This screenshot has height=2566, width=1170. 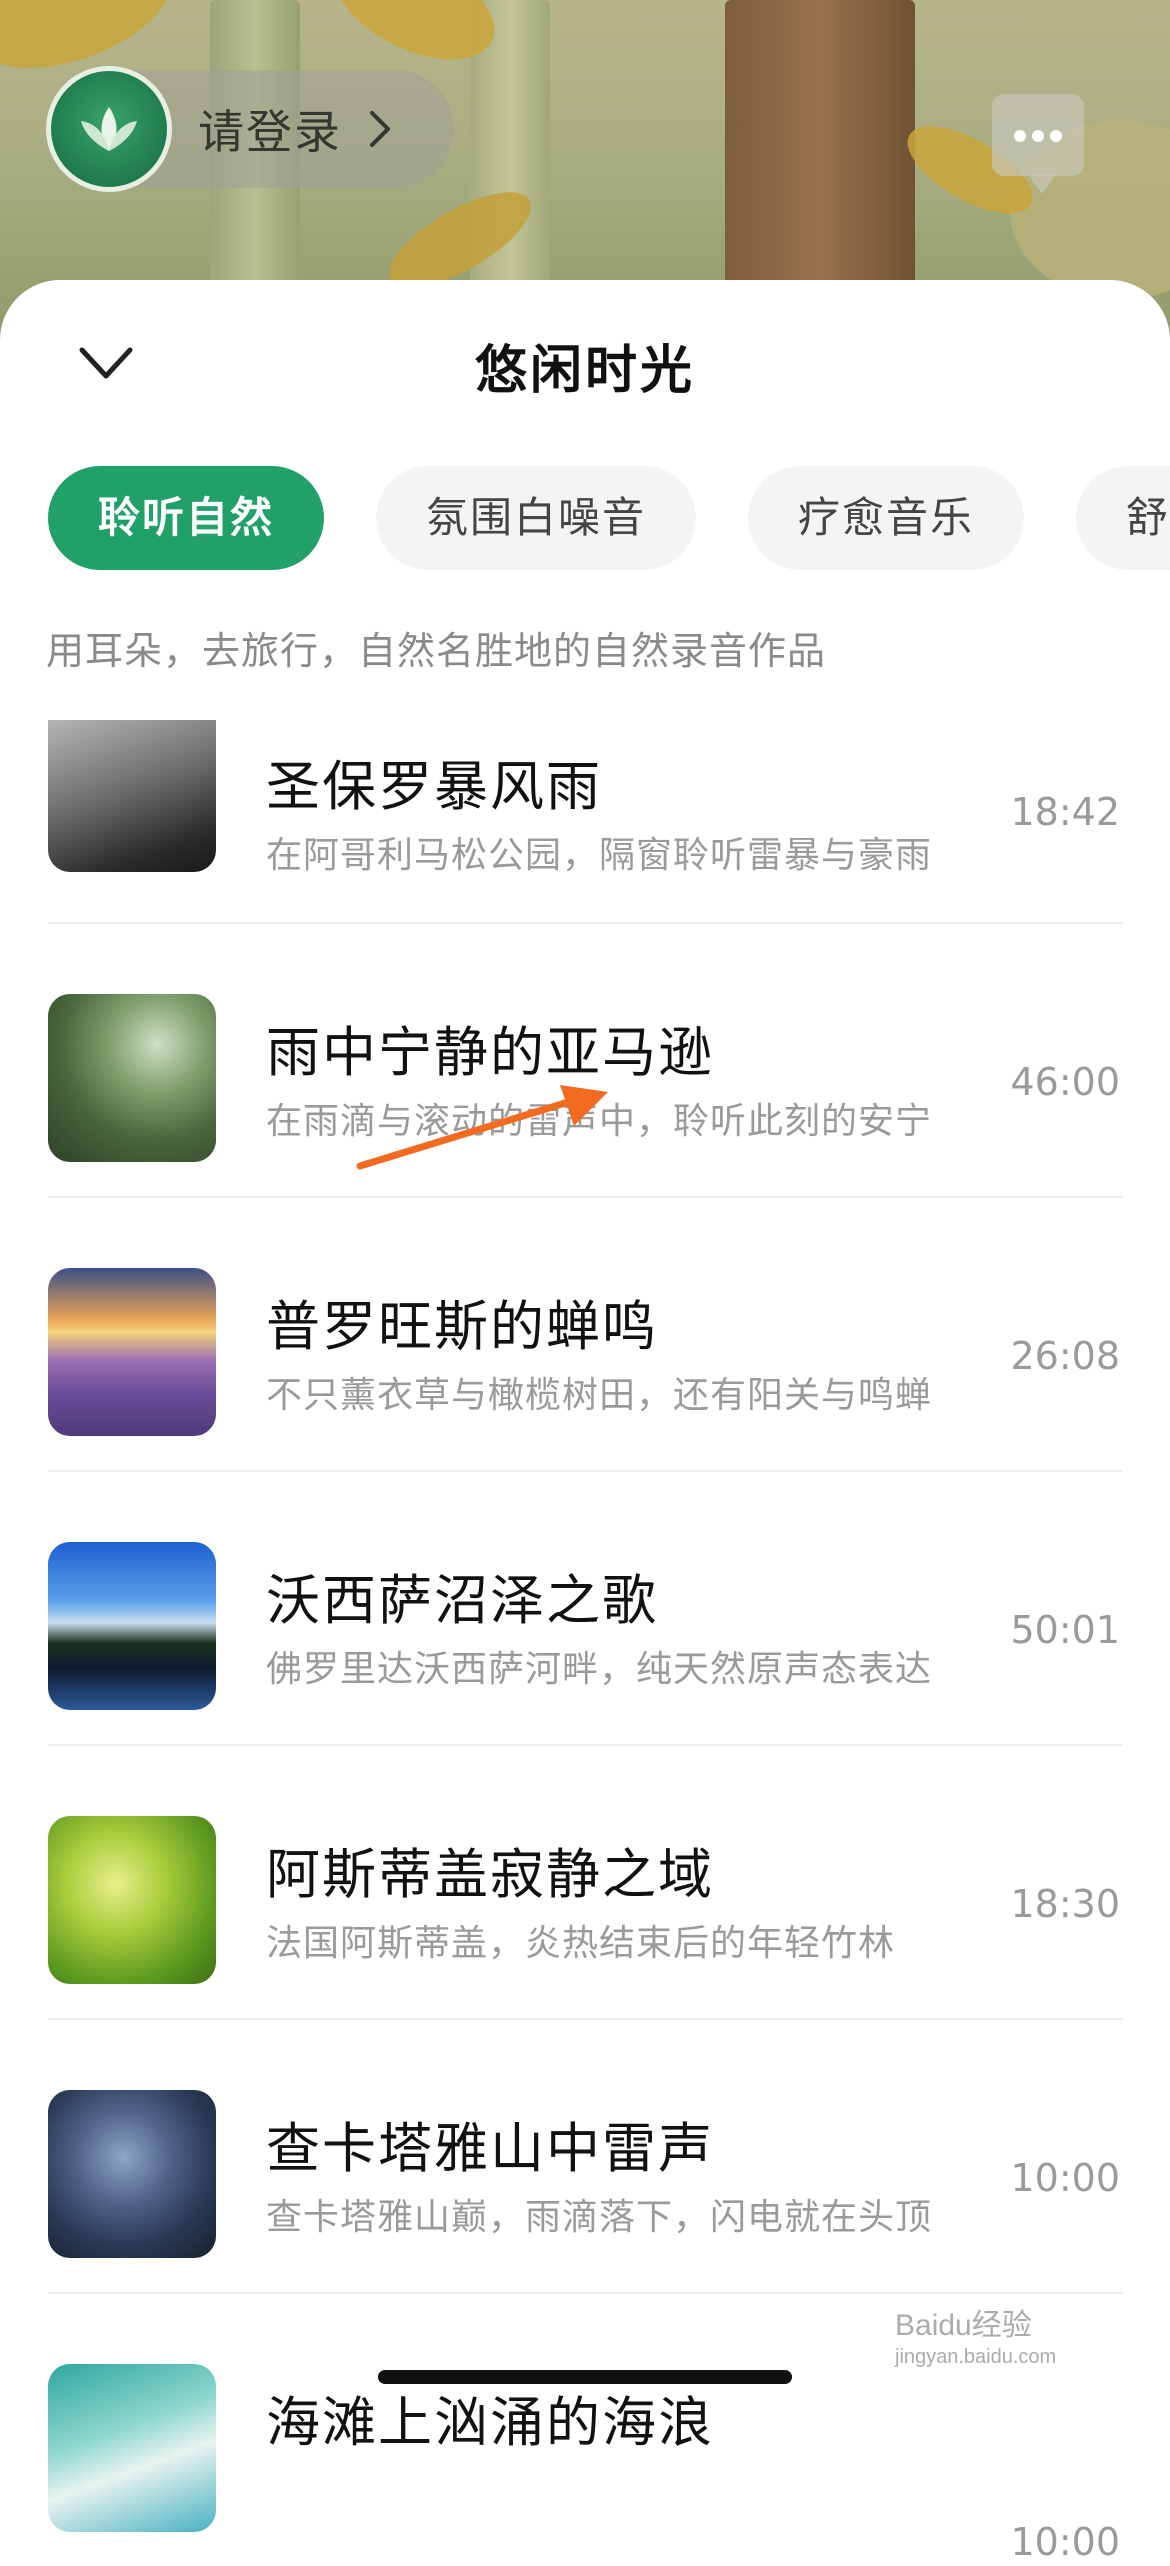 What do you see at coordinates (536, 518) in the screenshot?
I see `tab-white-noise: 氛围白噪音` at bounding box center [536, 518].